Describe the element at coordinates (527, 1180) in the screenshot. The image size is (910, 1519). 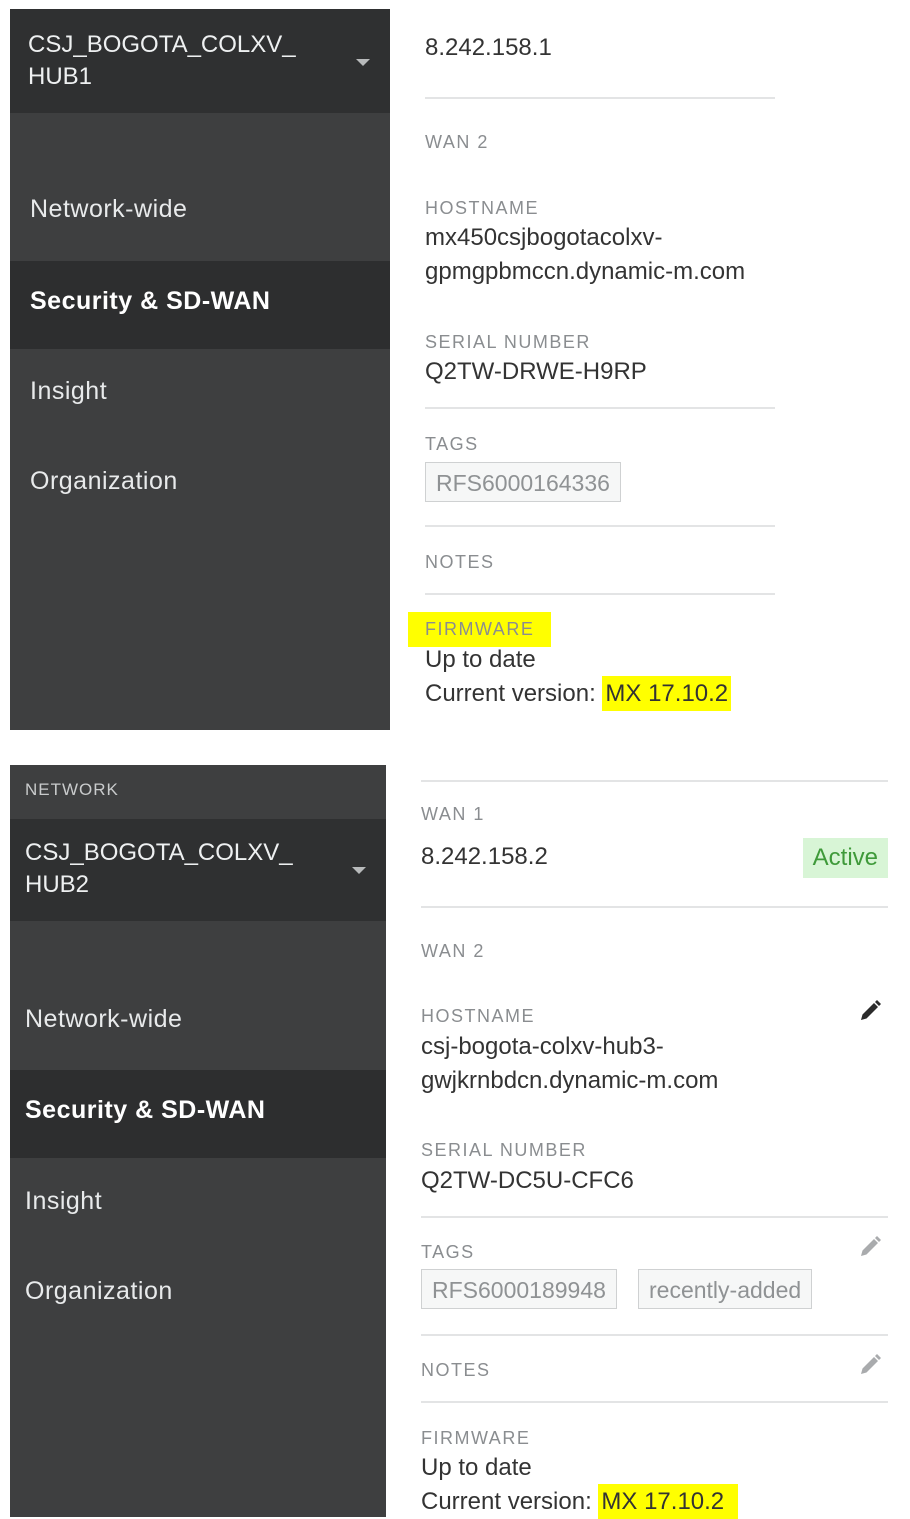
I see `serial-number-value: Q2TW-DC5U-CFC6` at that location.